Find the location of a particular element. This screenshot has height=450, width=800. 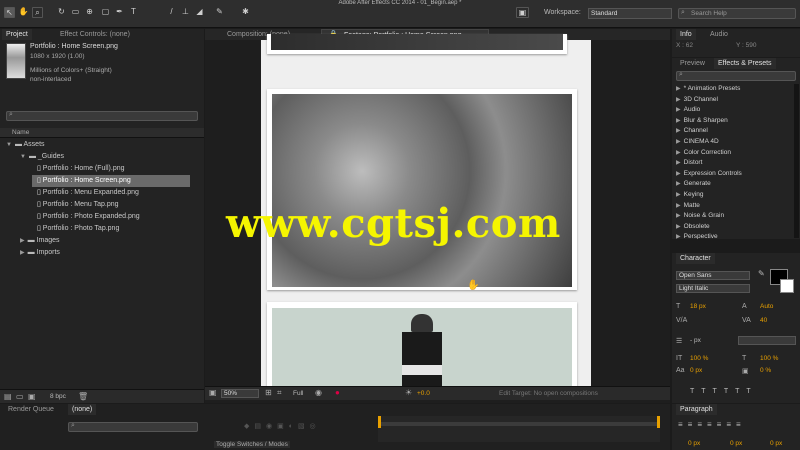

project-file-row: ▯ Portfolio : Photo Expanded.png is located at coordinates (102, 217).